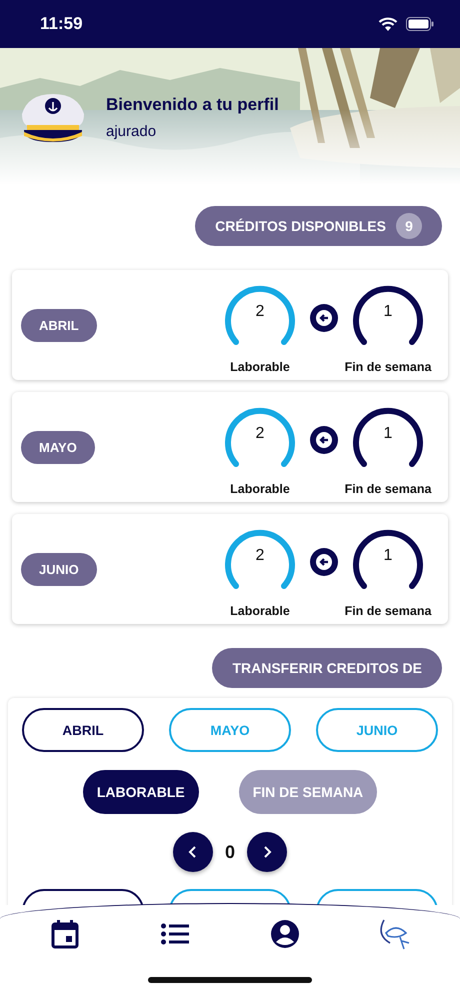  Describe the element at coordinates (65, 934) in the screenshot. I see `calendar-icon` at that location.